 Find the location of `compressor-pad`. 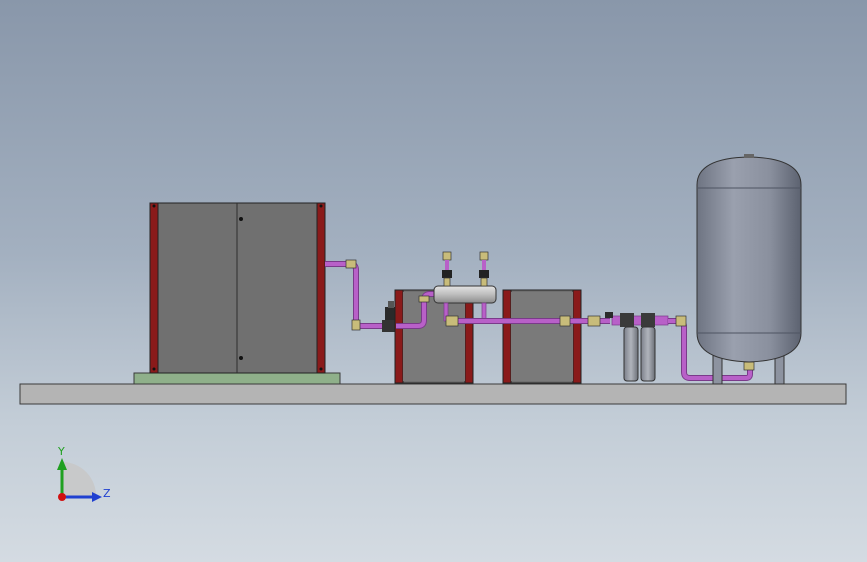

compressor-pad is located at coordinates (237, 378).